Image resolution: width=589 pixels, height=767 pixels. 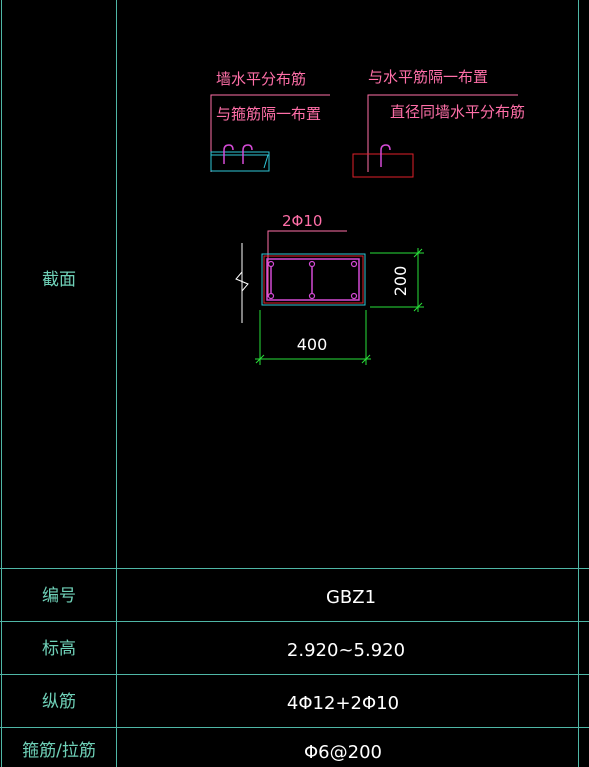 I want to click on dim-width-text: 400, so click(x=312, y=344).